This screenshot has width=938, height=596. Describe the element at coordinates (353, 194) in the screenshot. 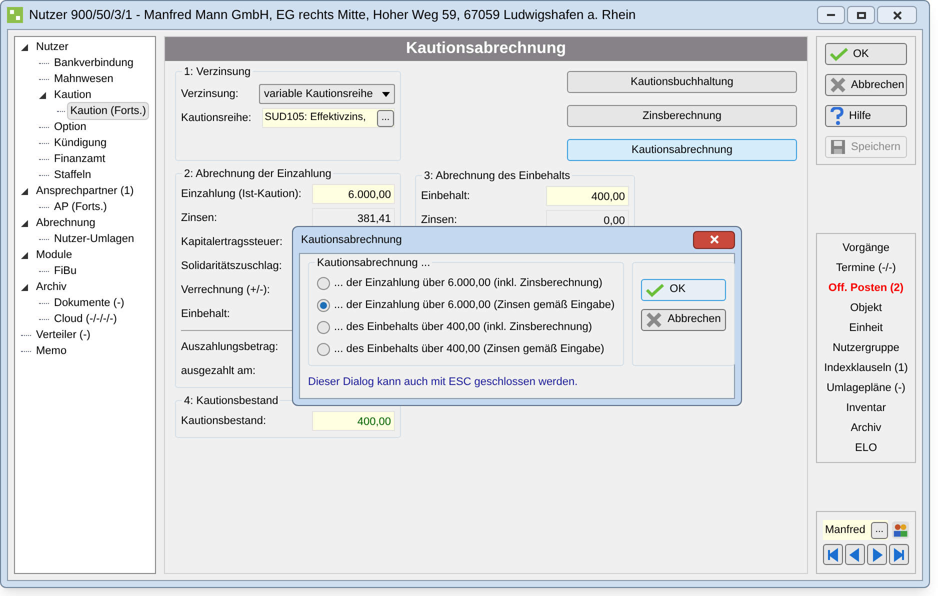

I see `amount-field: 6.000,00` at that location.